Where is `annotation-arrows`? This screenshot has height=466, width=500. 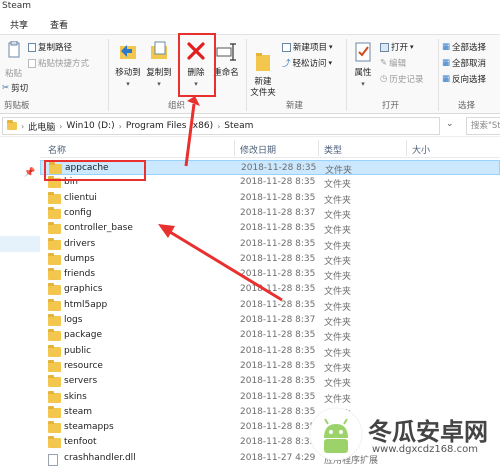
annotation-arrows is located at coordinates (220, 199).